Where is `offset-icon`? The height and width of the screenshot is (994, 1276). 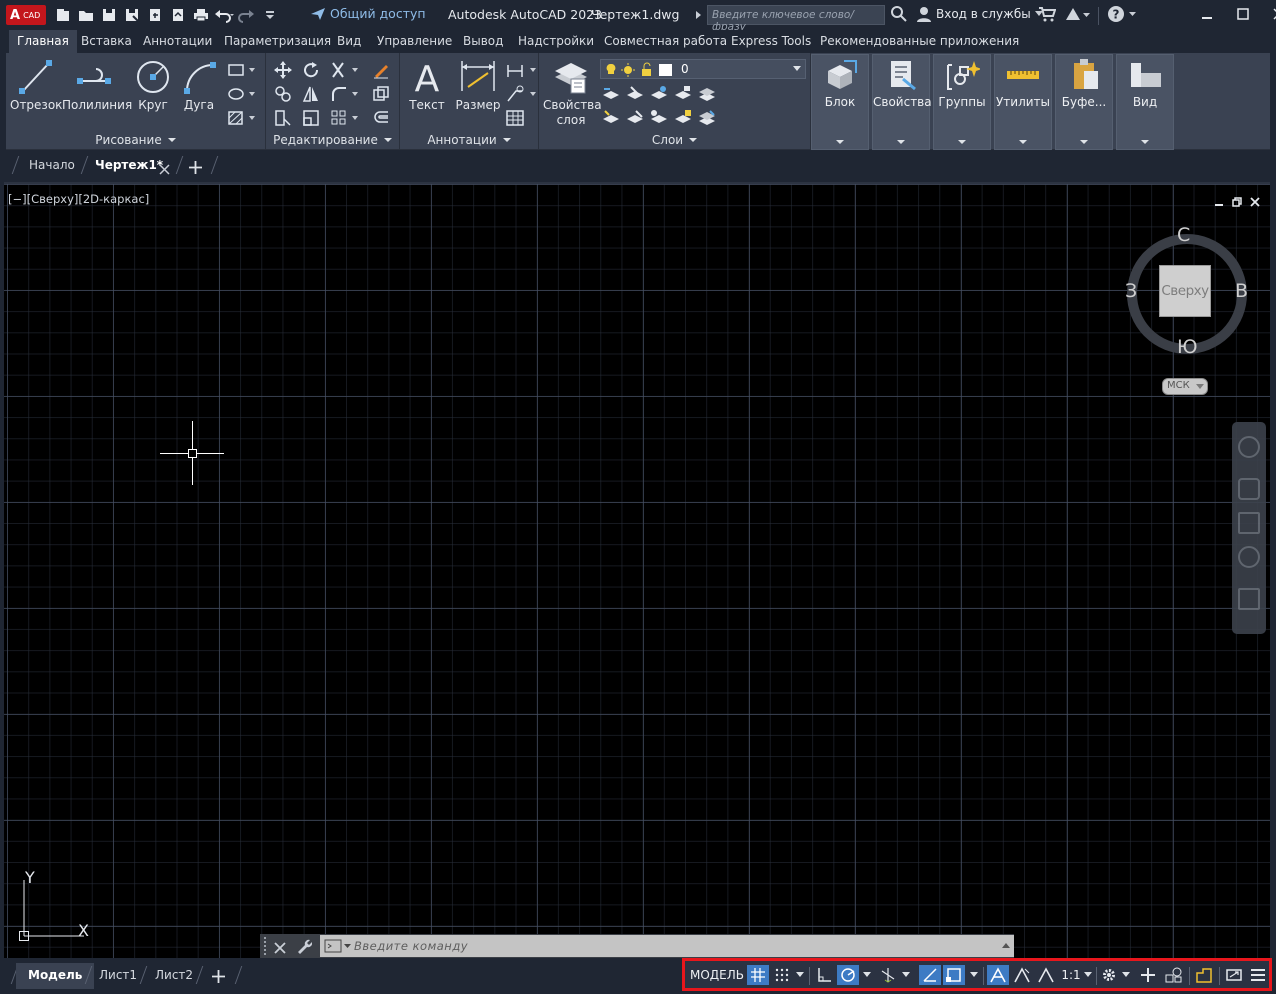 offset-icon is located at coordinates (381, 118).